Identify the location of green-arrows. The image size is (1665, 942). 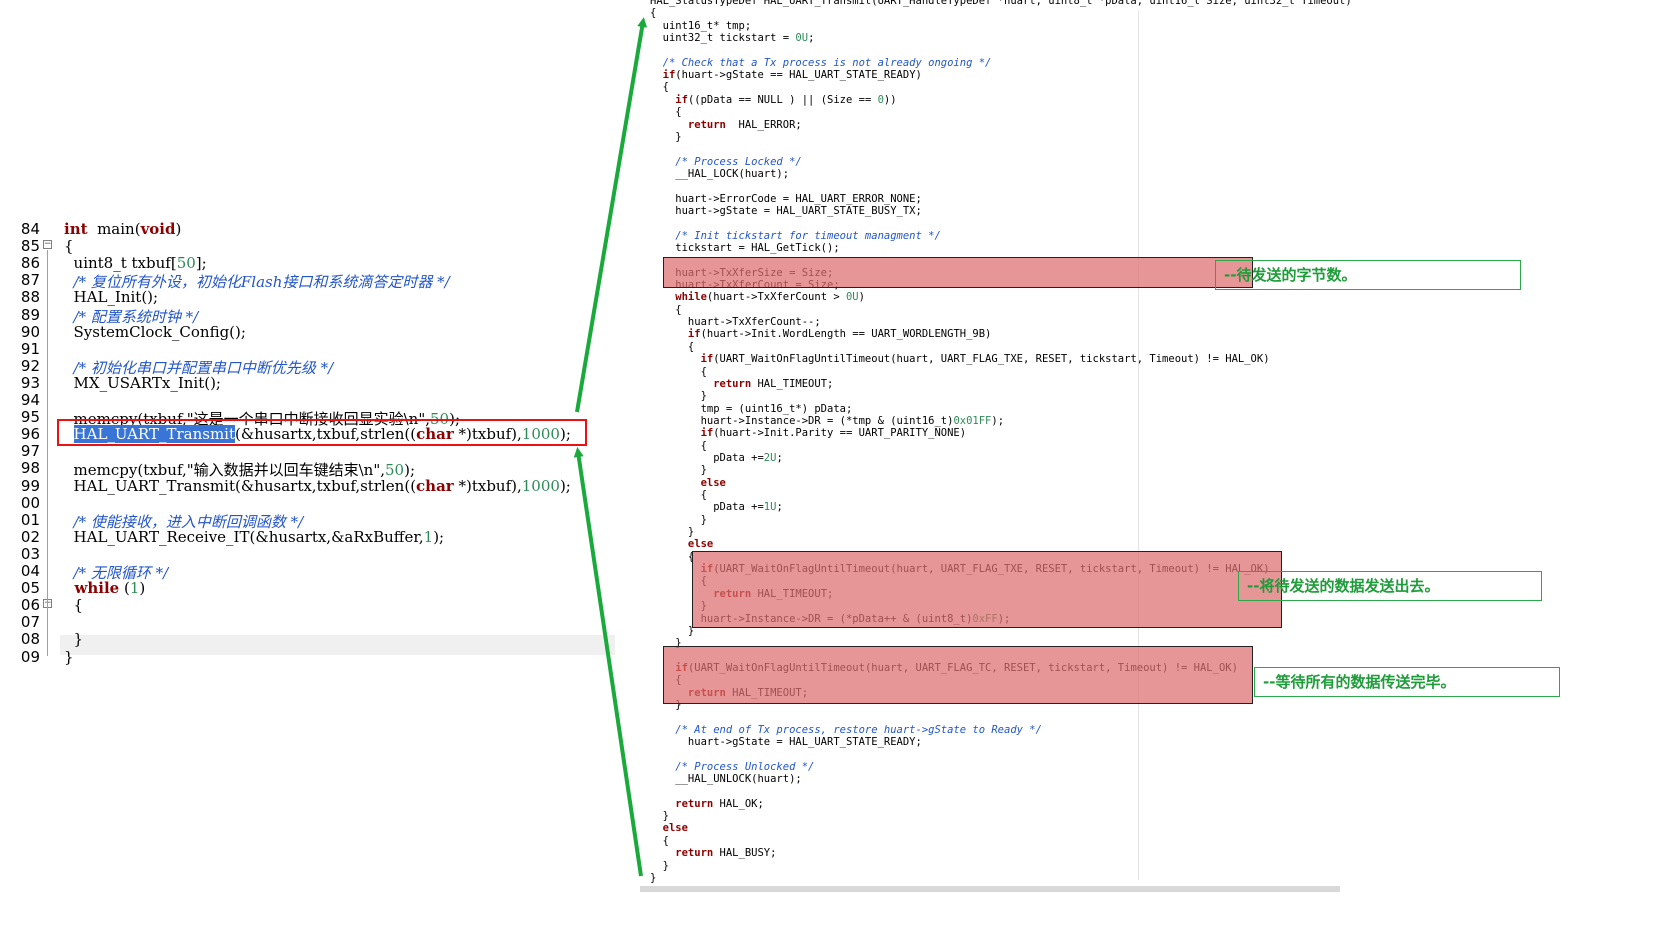
(610, 447).